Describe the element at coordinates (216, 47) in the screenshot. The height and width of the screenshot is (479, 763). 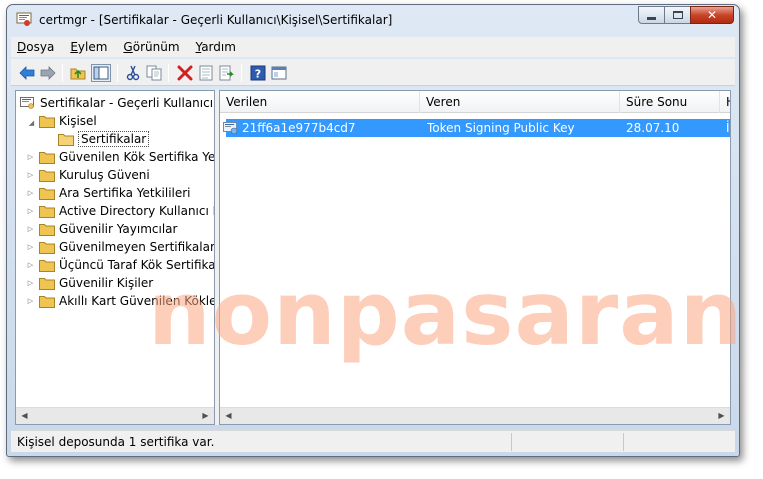
I see `menu-yardim: Yardım` at that location.